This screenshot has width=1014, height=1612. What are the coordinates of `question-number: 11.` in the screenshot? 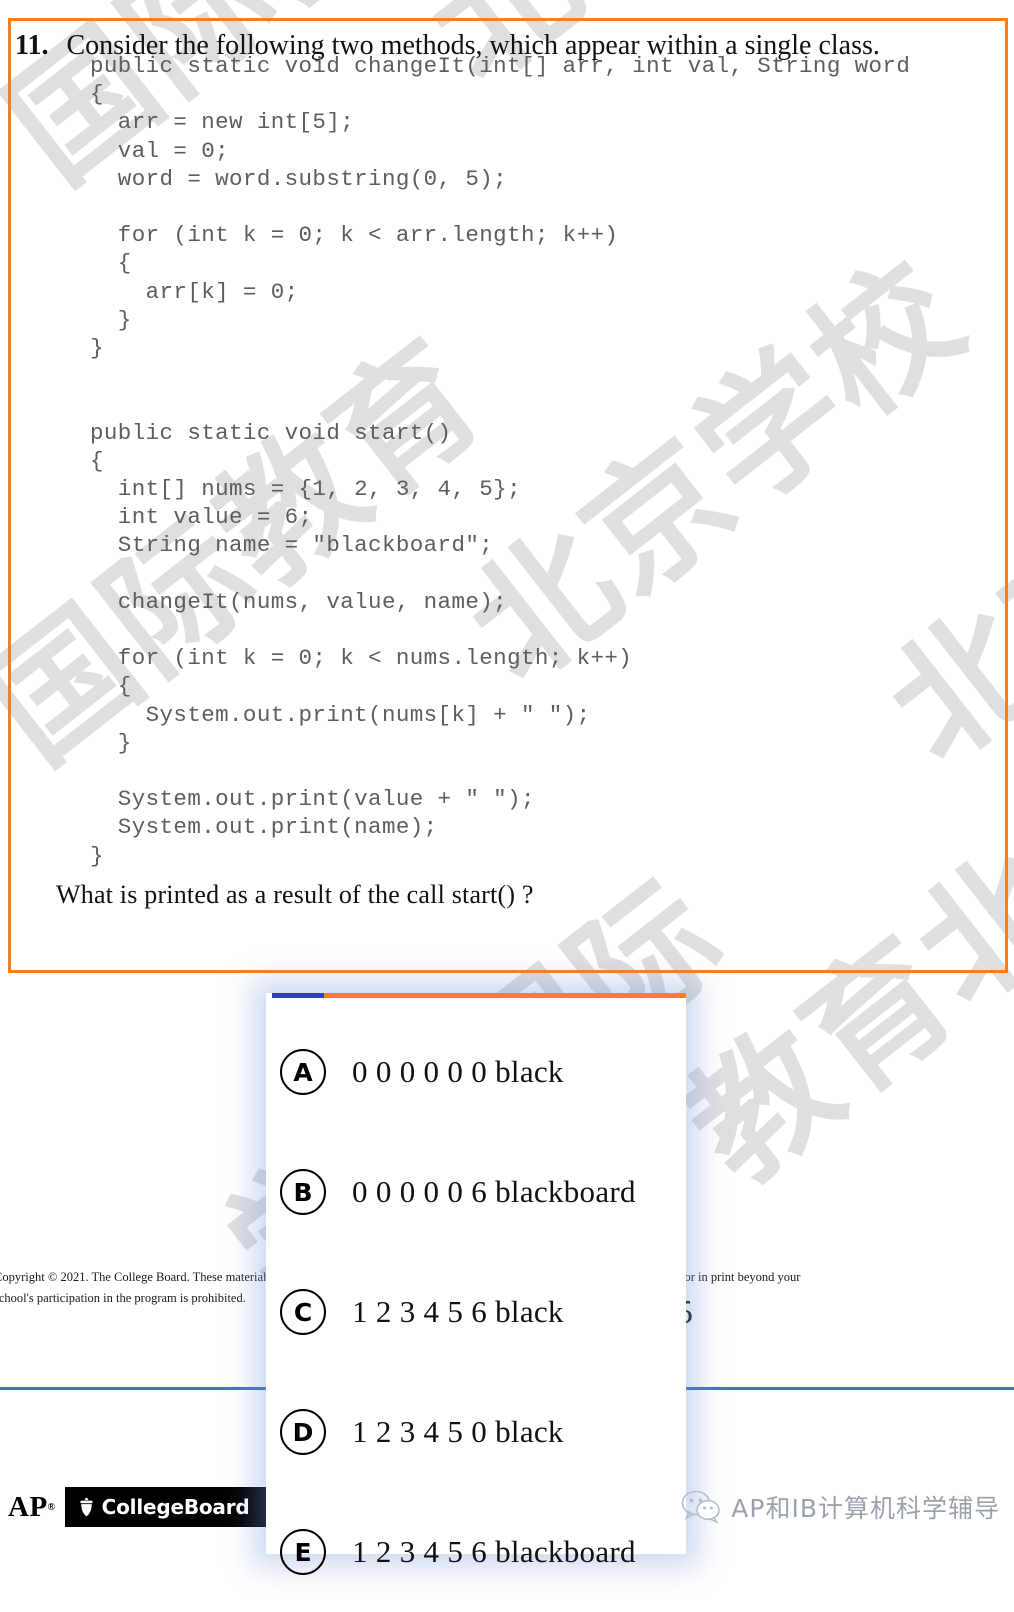 It's located at (32, 45).